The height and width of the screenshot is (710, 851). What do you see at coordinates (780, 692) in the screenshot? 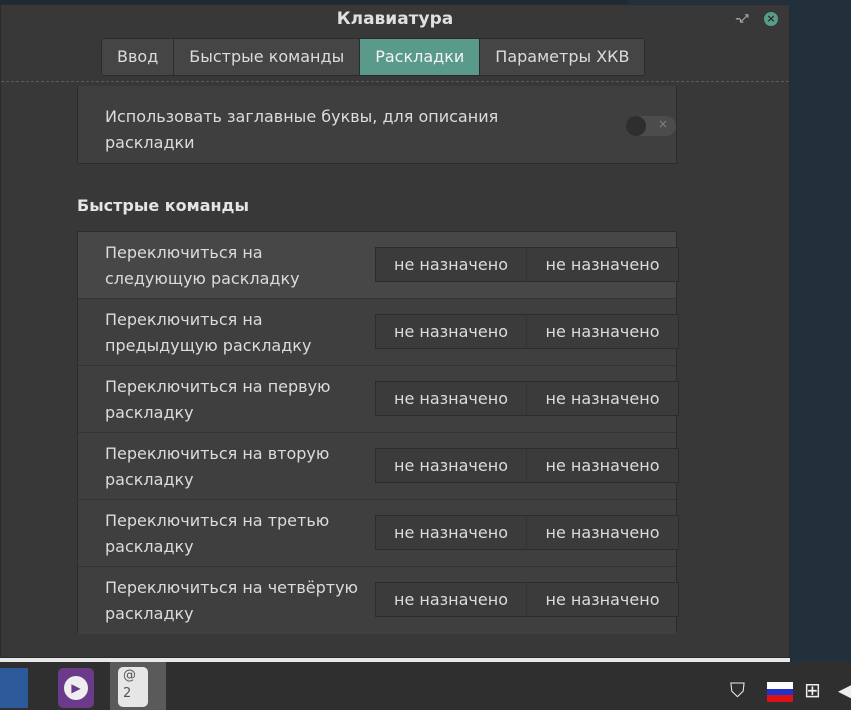
I see `russian-flag-icon` at bounding box center [780, 692].